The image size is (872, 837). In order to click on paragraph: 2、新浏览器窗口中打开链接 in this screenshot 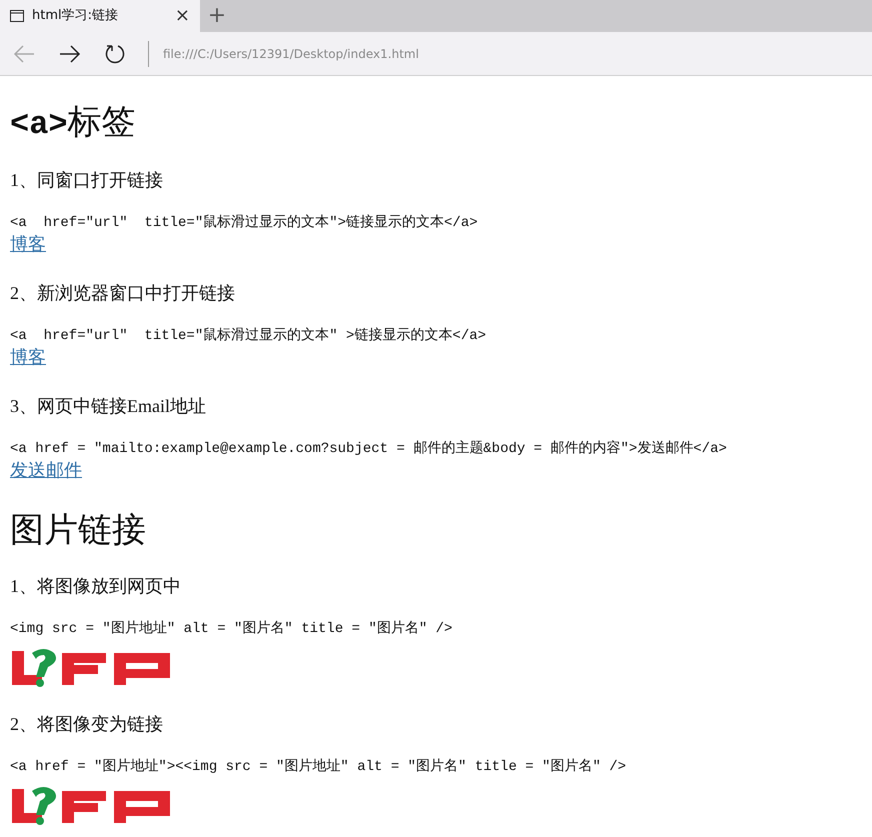, I will do `click(123, 293)`.